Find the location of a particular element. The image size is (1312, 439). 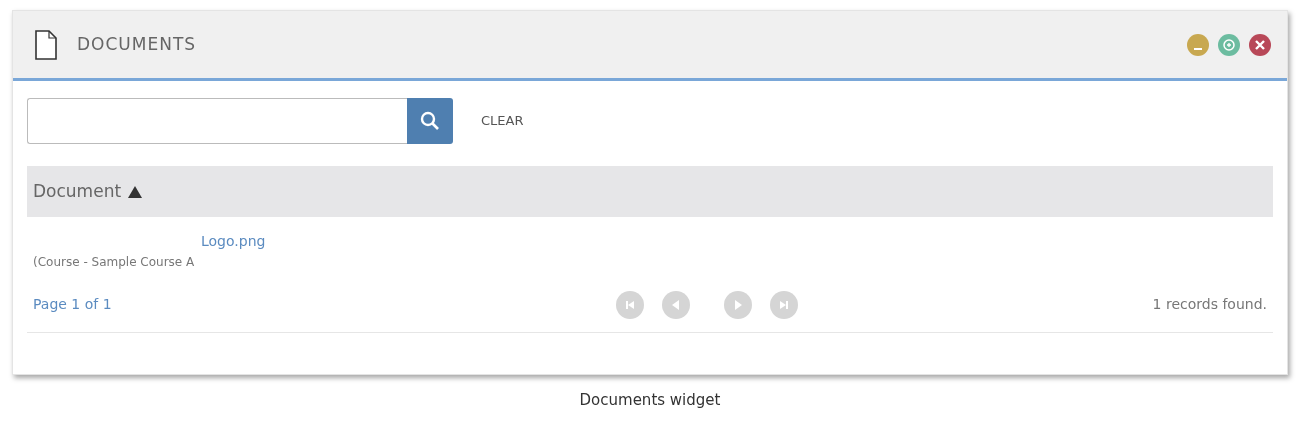

skip-forward-icon is located at coordinates (784, 304).